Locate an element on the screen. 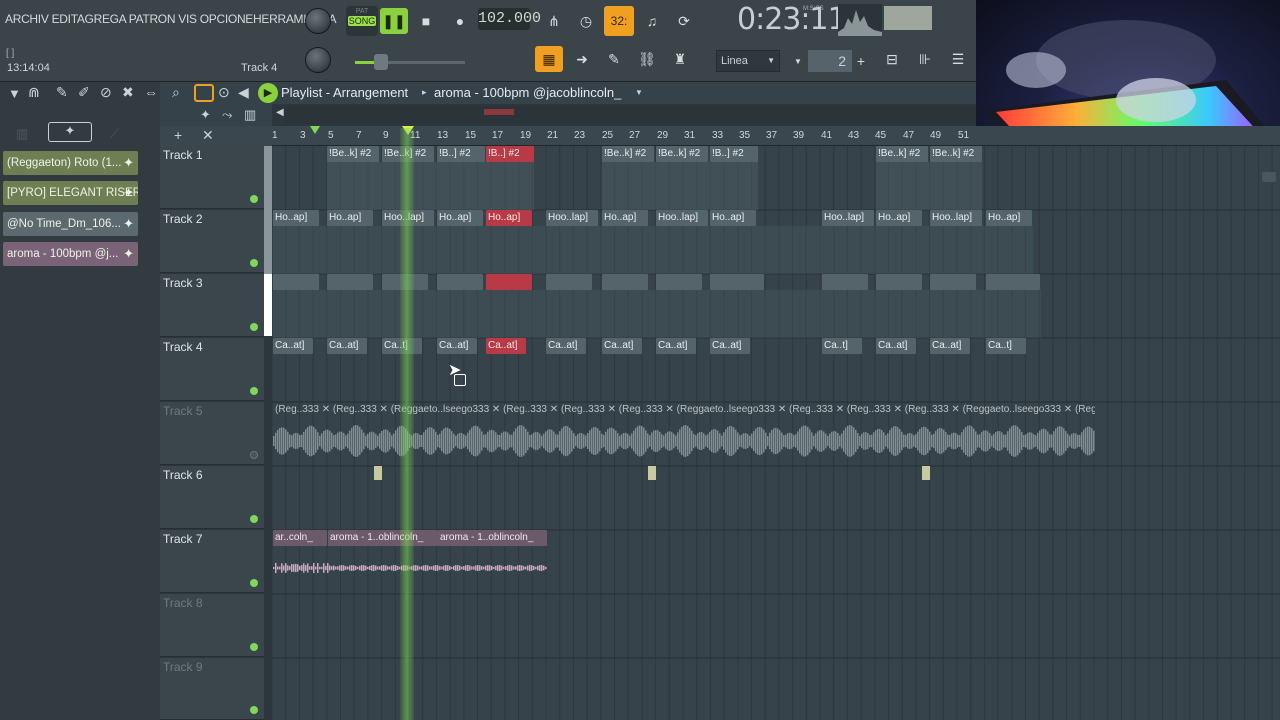 This screenshot has width=1280, height=720. track-header-3: Track 3 is located at coordinates (212, 305).